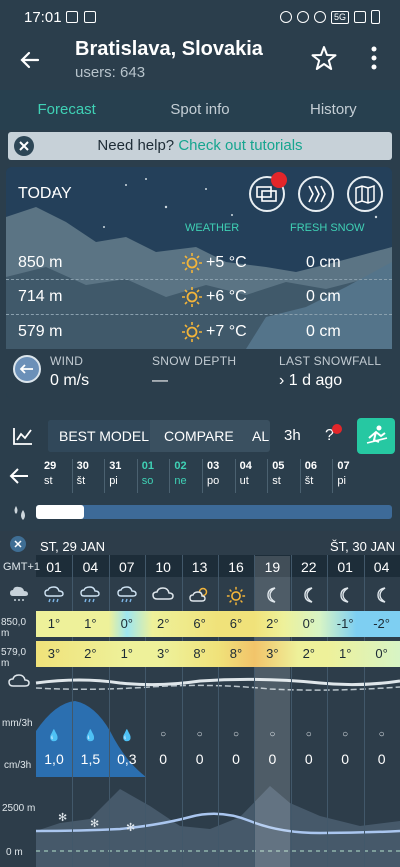 This screenshot has height=867, width=400. Describe the element at coordinates (54, 598) in the screenshot. I see `snow-rain-icon` at that location.